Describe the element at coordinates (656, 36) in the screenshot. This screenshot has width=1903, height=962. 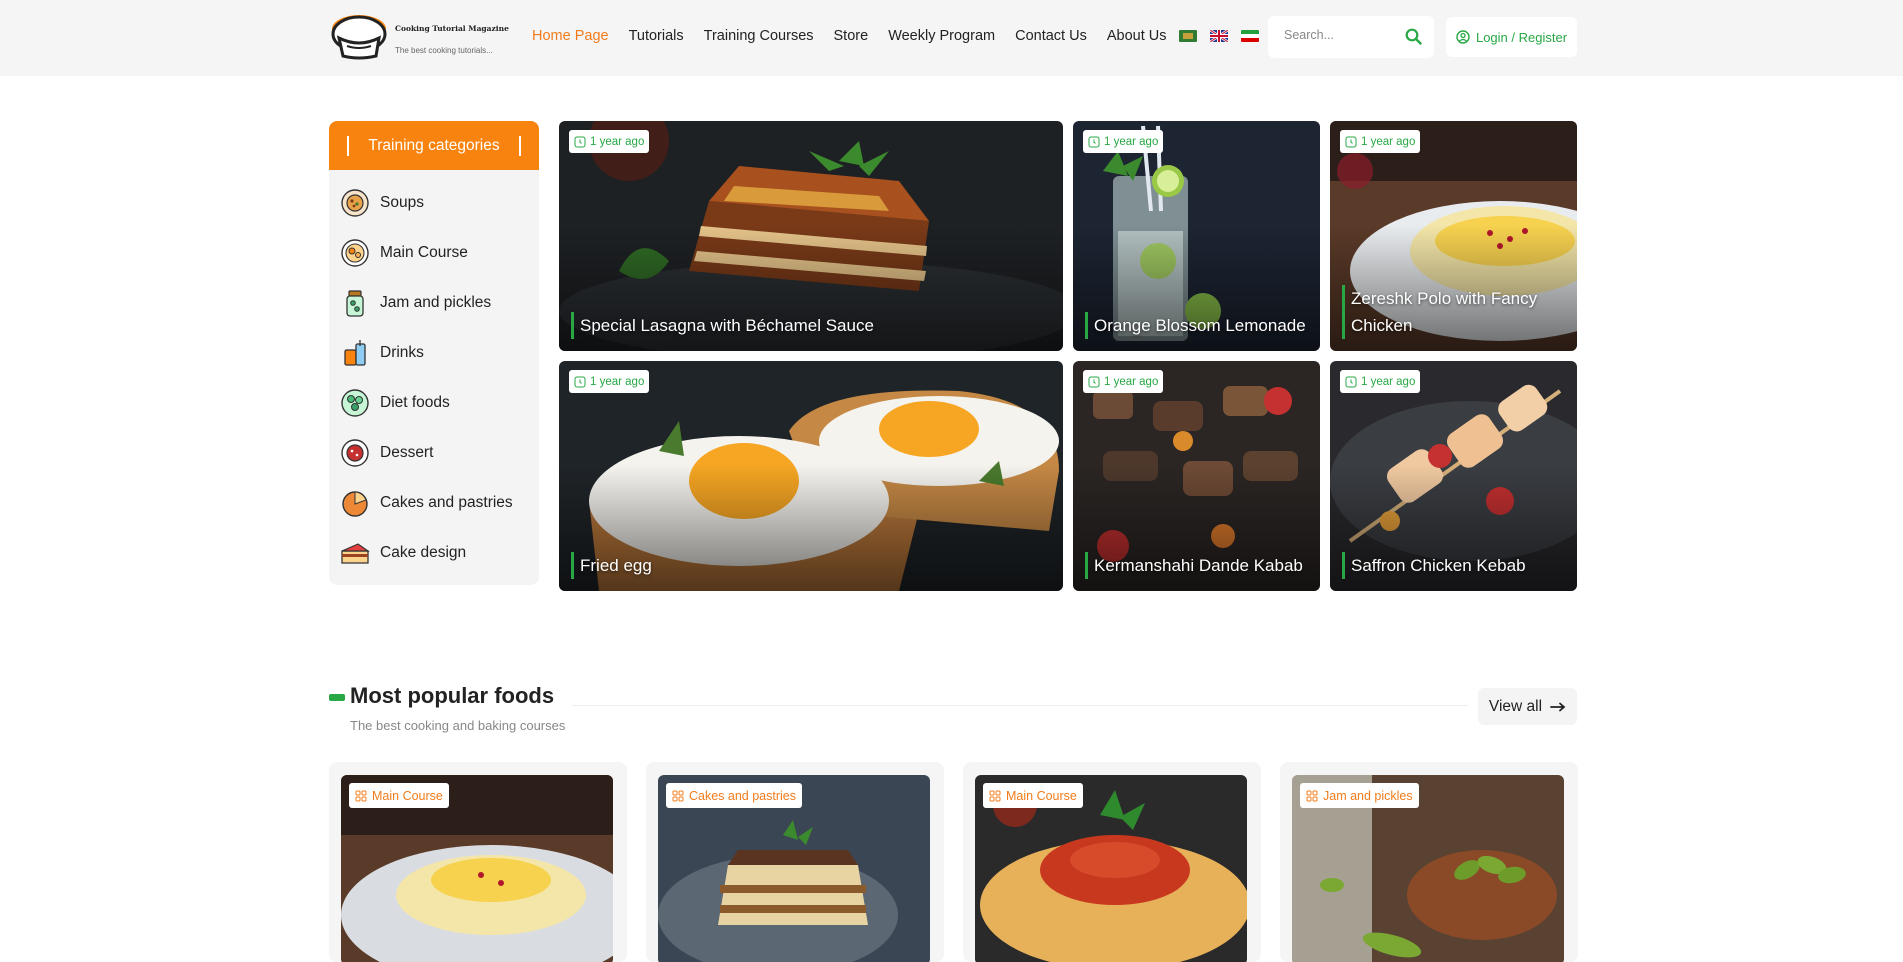
I see `nav-tutorials: Tutorials` at that location.